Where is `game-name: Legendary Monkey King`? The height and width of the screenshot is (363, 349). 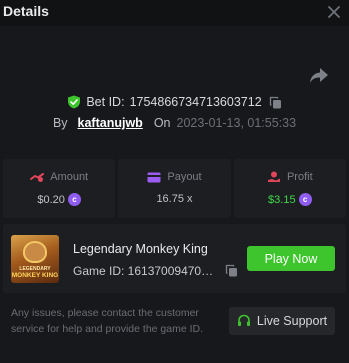 game-name: Legendary Monkey King is located at coordinates (140, 249).